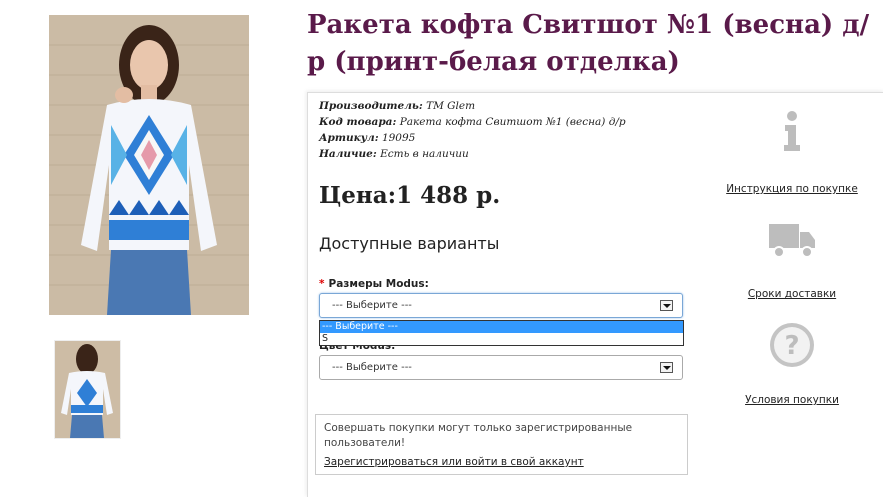  What do you see at coordinates (501, 339) in the screenshot?
I see `size-option: S` at bounding box center [501, 339].